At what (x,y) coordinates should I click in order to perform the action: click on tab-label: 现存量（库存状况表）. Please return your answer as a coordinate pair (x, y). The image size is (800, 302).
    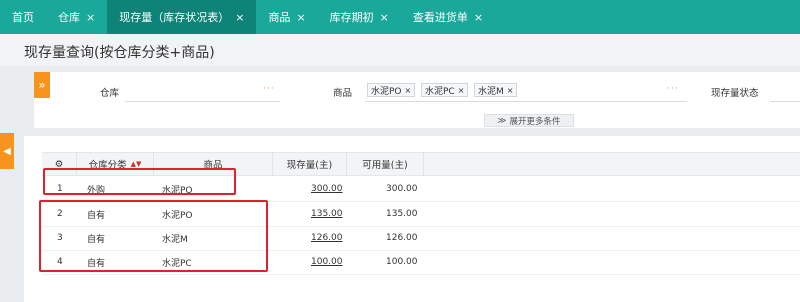
    Looking at the image, I should click on (174, 17).